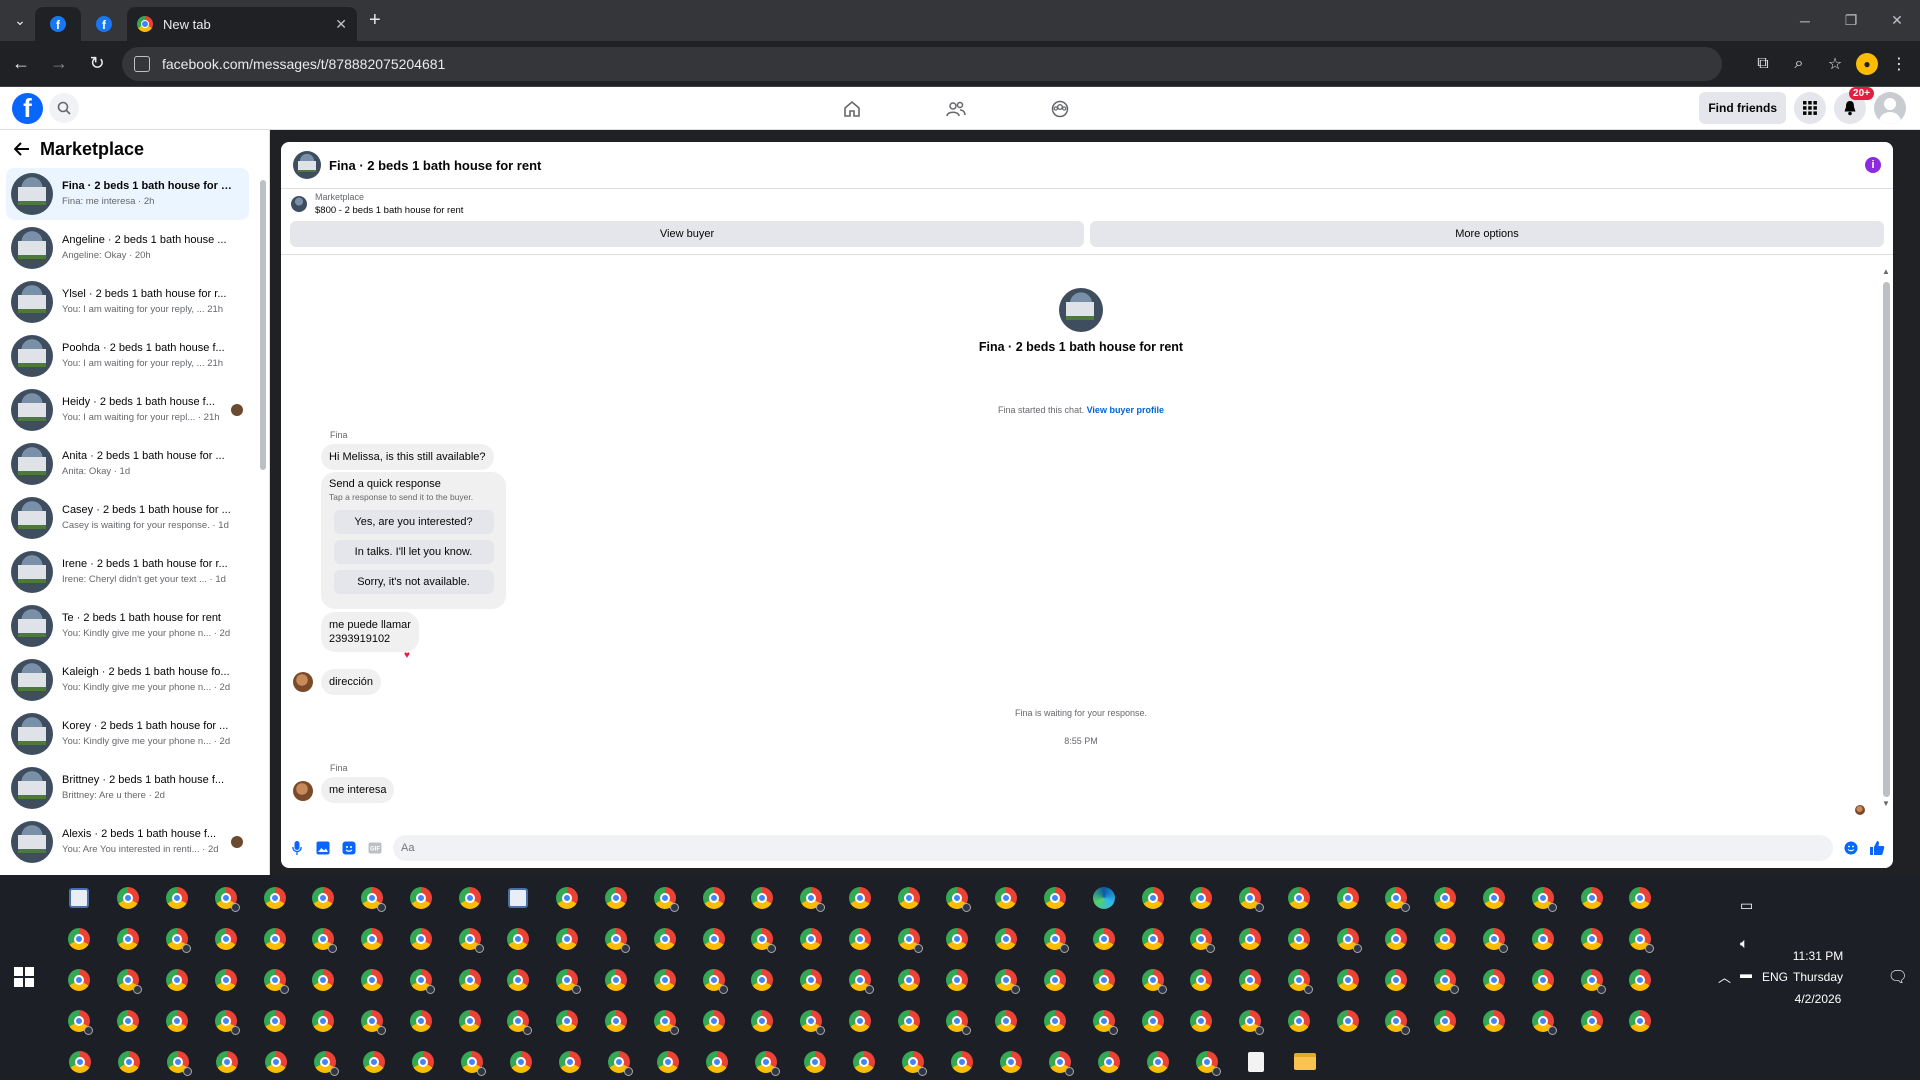  I want to click on find-friends-button: Find friends, so click(1742, 108).